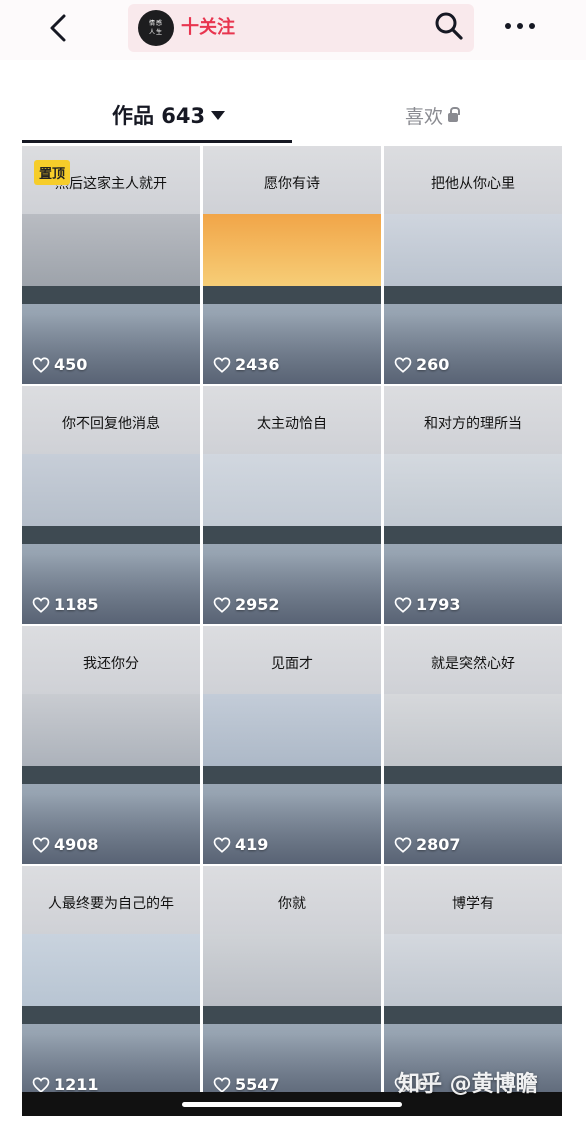 The width and height of the screenshot is (586, 1126). I want to click on profile-tabs: 作品 643 喜欢, so click(293, 116).